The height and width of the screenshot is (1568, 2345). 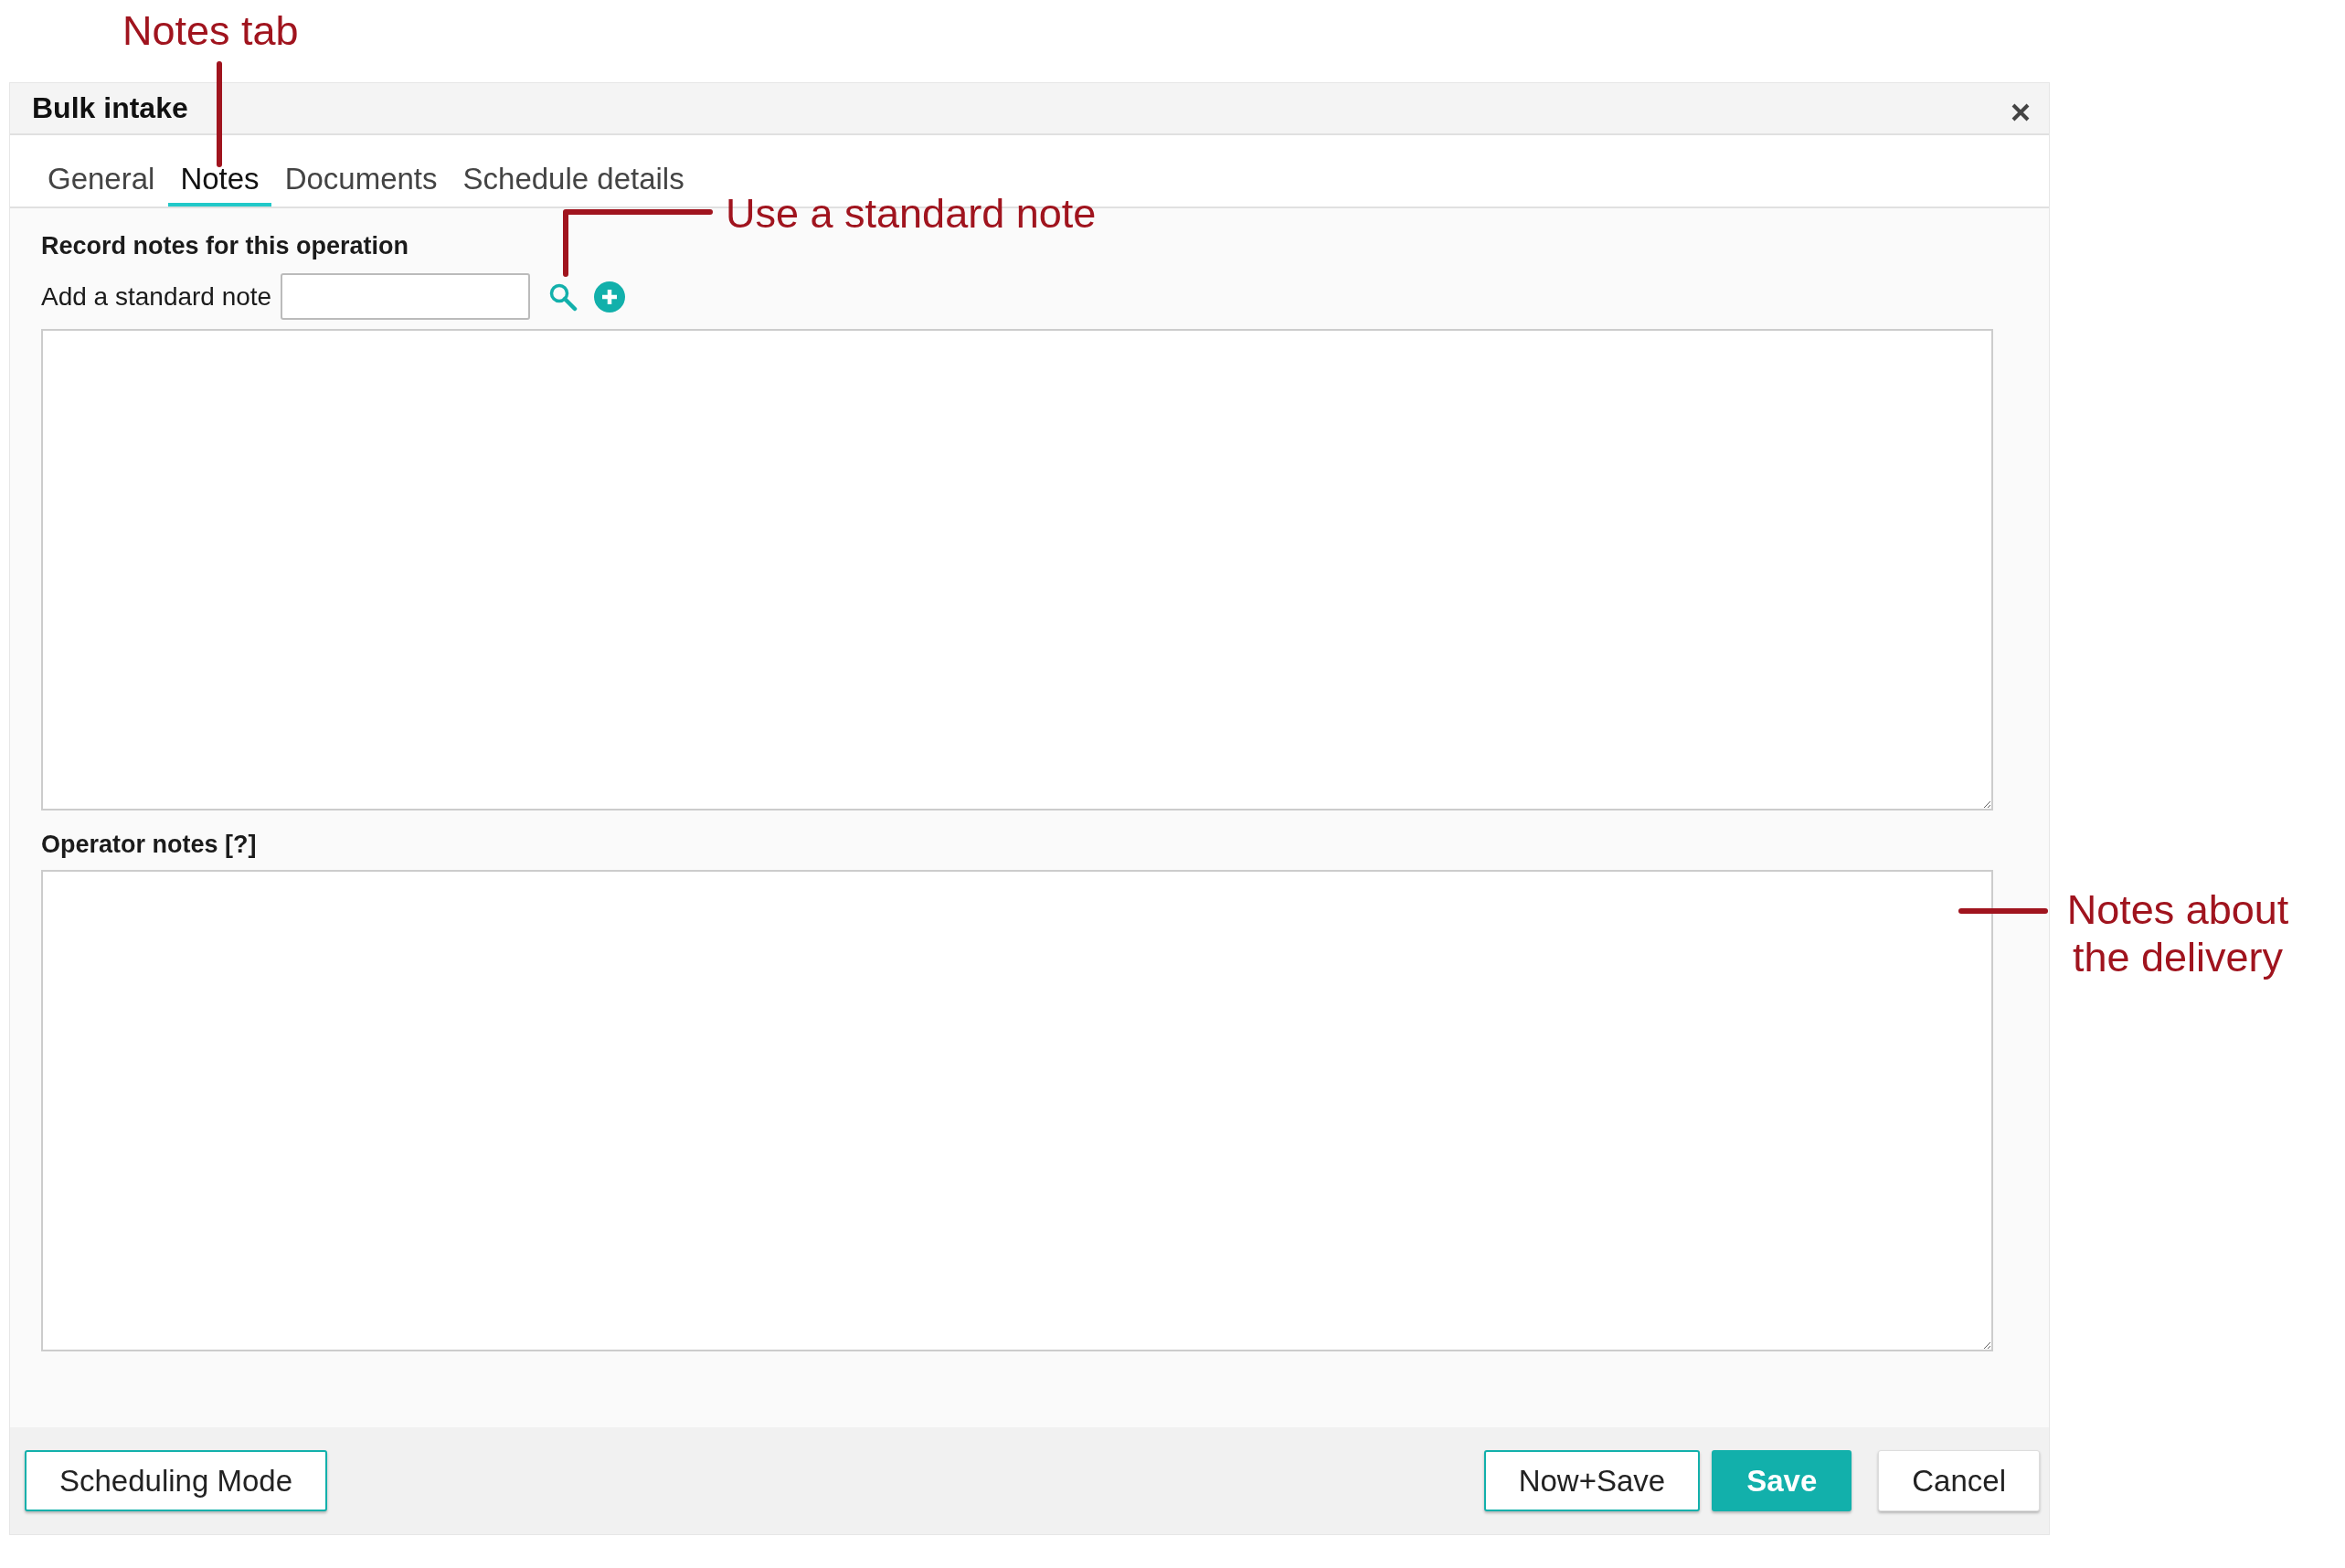 I want to click on footer-button: Scheduling Mode, so click(x=176, y=1481).